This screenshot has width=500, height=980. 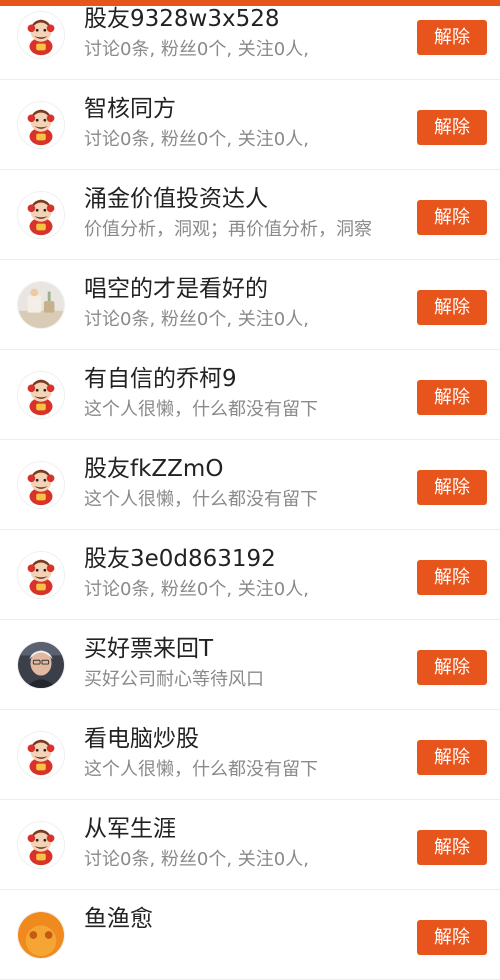 I want to click on user-description: 价值分析，洞观；再价值分析，洞察, so click(x=228, y=229).